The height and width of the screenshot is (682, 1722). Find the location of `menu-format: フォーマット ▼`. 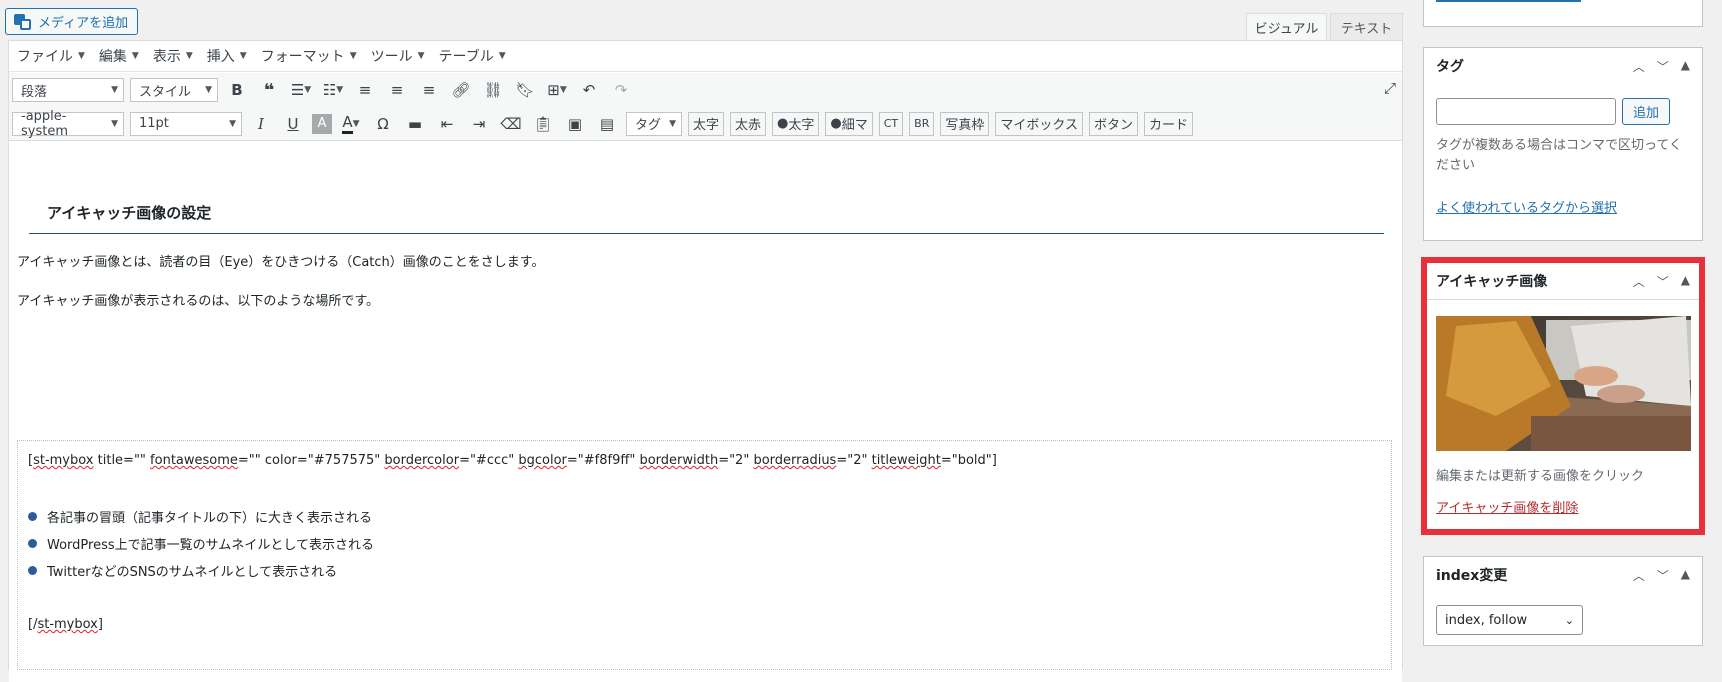

menu-format: フォーマット ▼ is located at coordinates (309, 56).